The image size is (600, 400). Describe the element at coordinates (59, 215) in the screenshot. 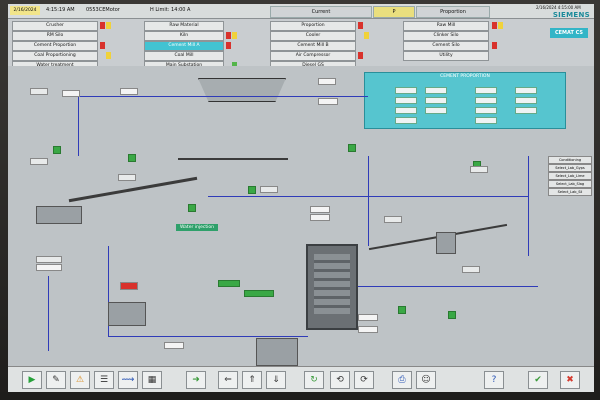

I see `feeder` at that location.